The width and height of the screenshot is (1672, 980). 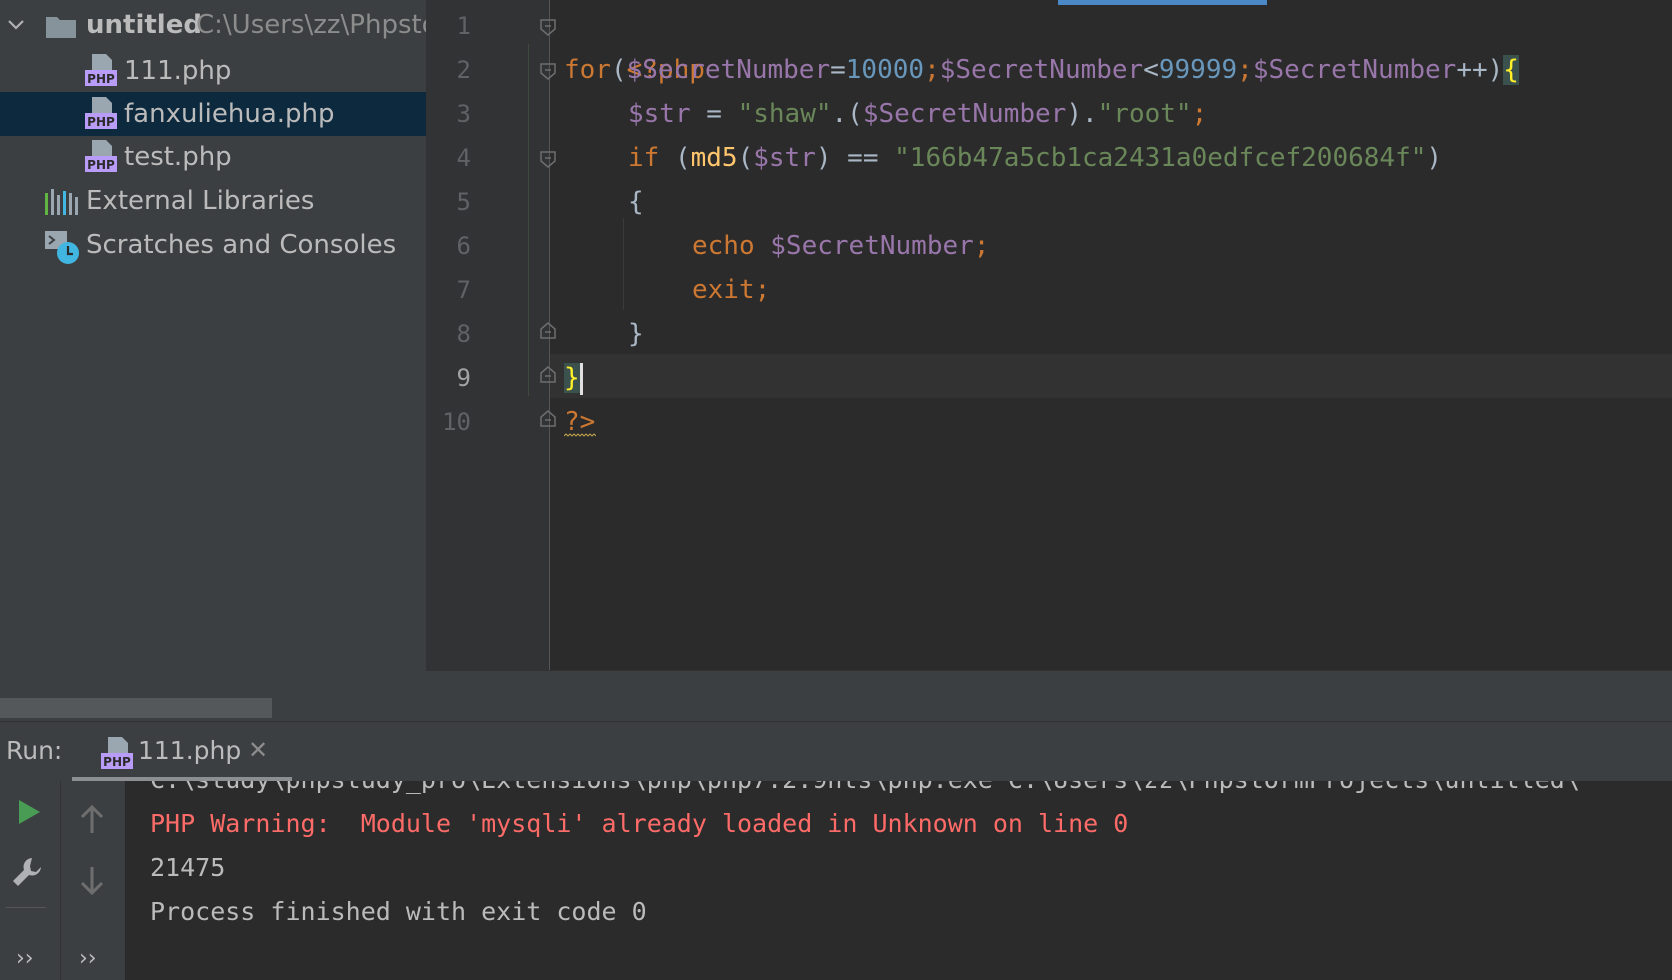 I want to click on tree-file-fanxuliehua: PHP fanxuliehua.php, so click(x=213, y=114).